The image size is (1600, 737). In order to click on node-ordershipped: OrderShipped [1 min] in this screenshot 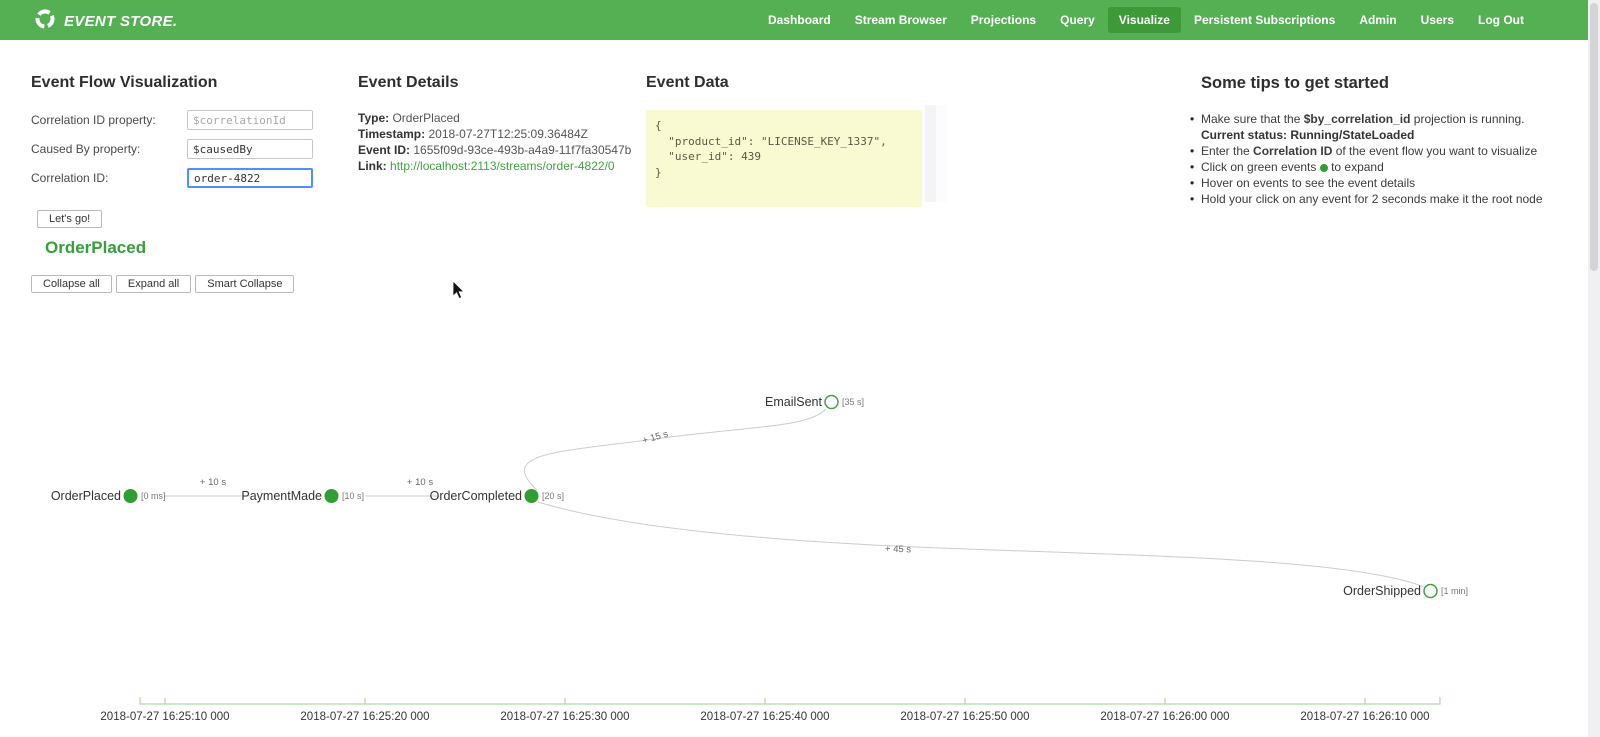, I will do `click(1405, 591)`.